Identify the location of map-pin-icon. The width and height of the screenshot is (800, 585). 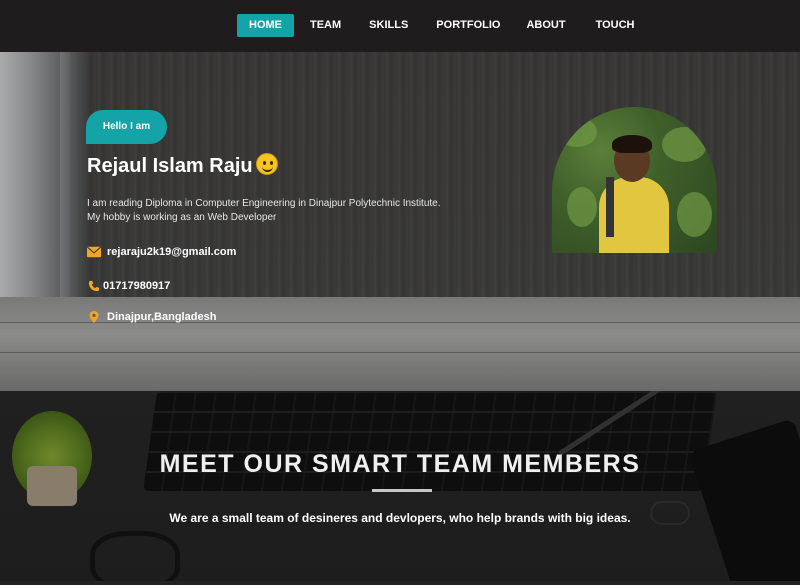
(94, 317).